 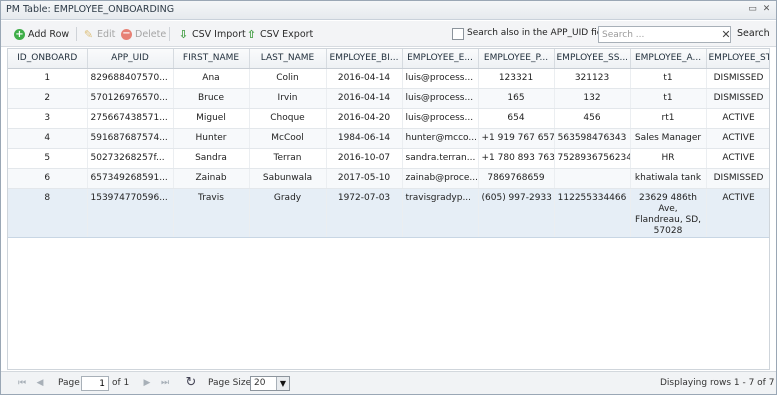 I want to click on cell-id: 6, so click(x=48, y=178).